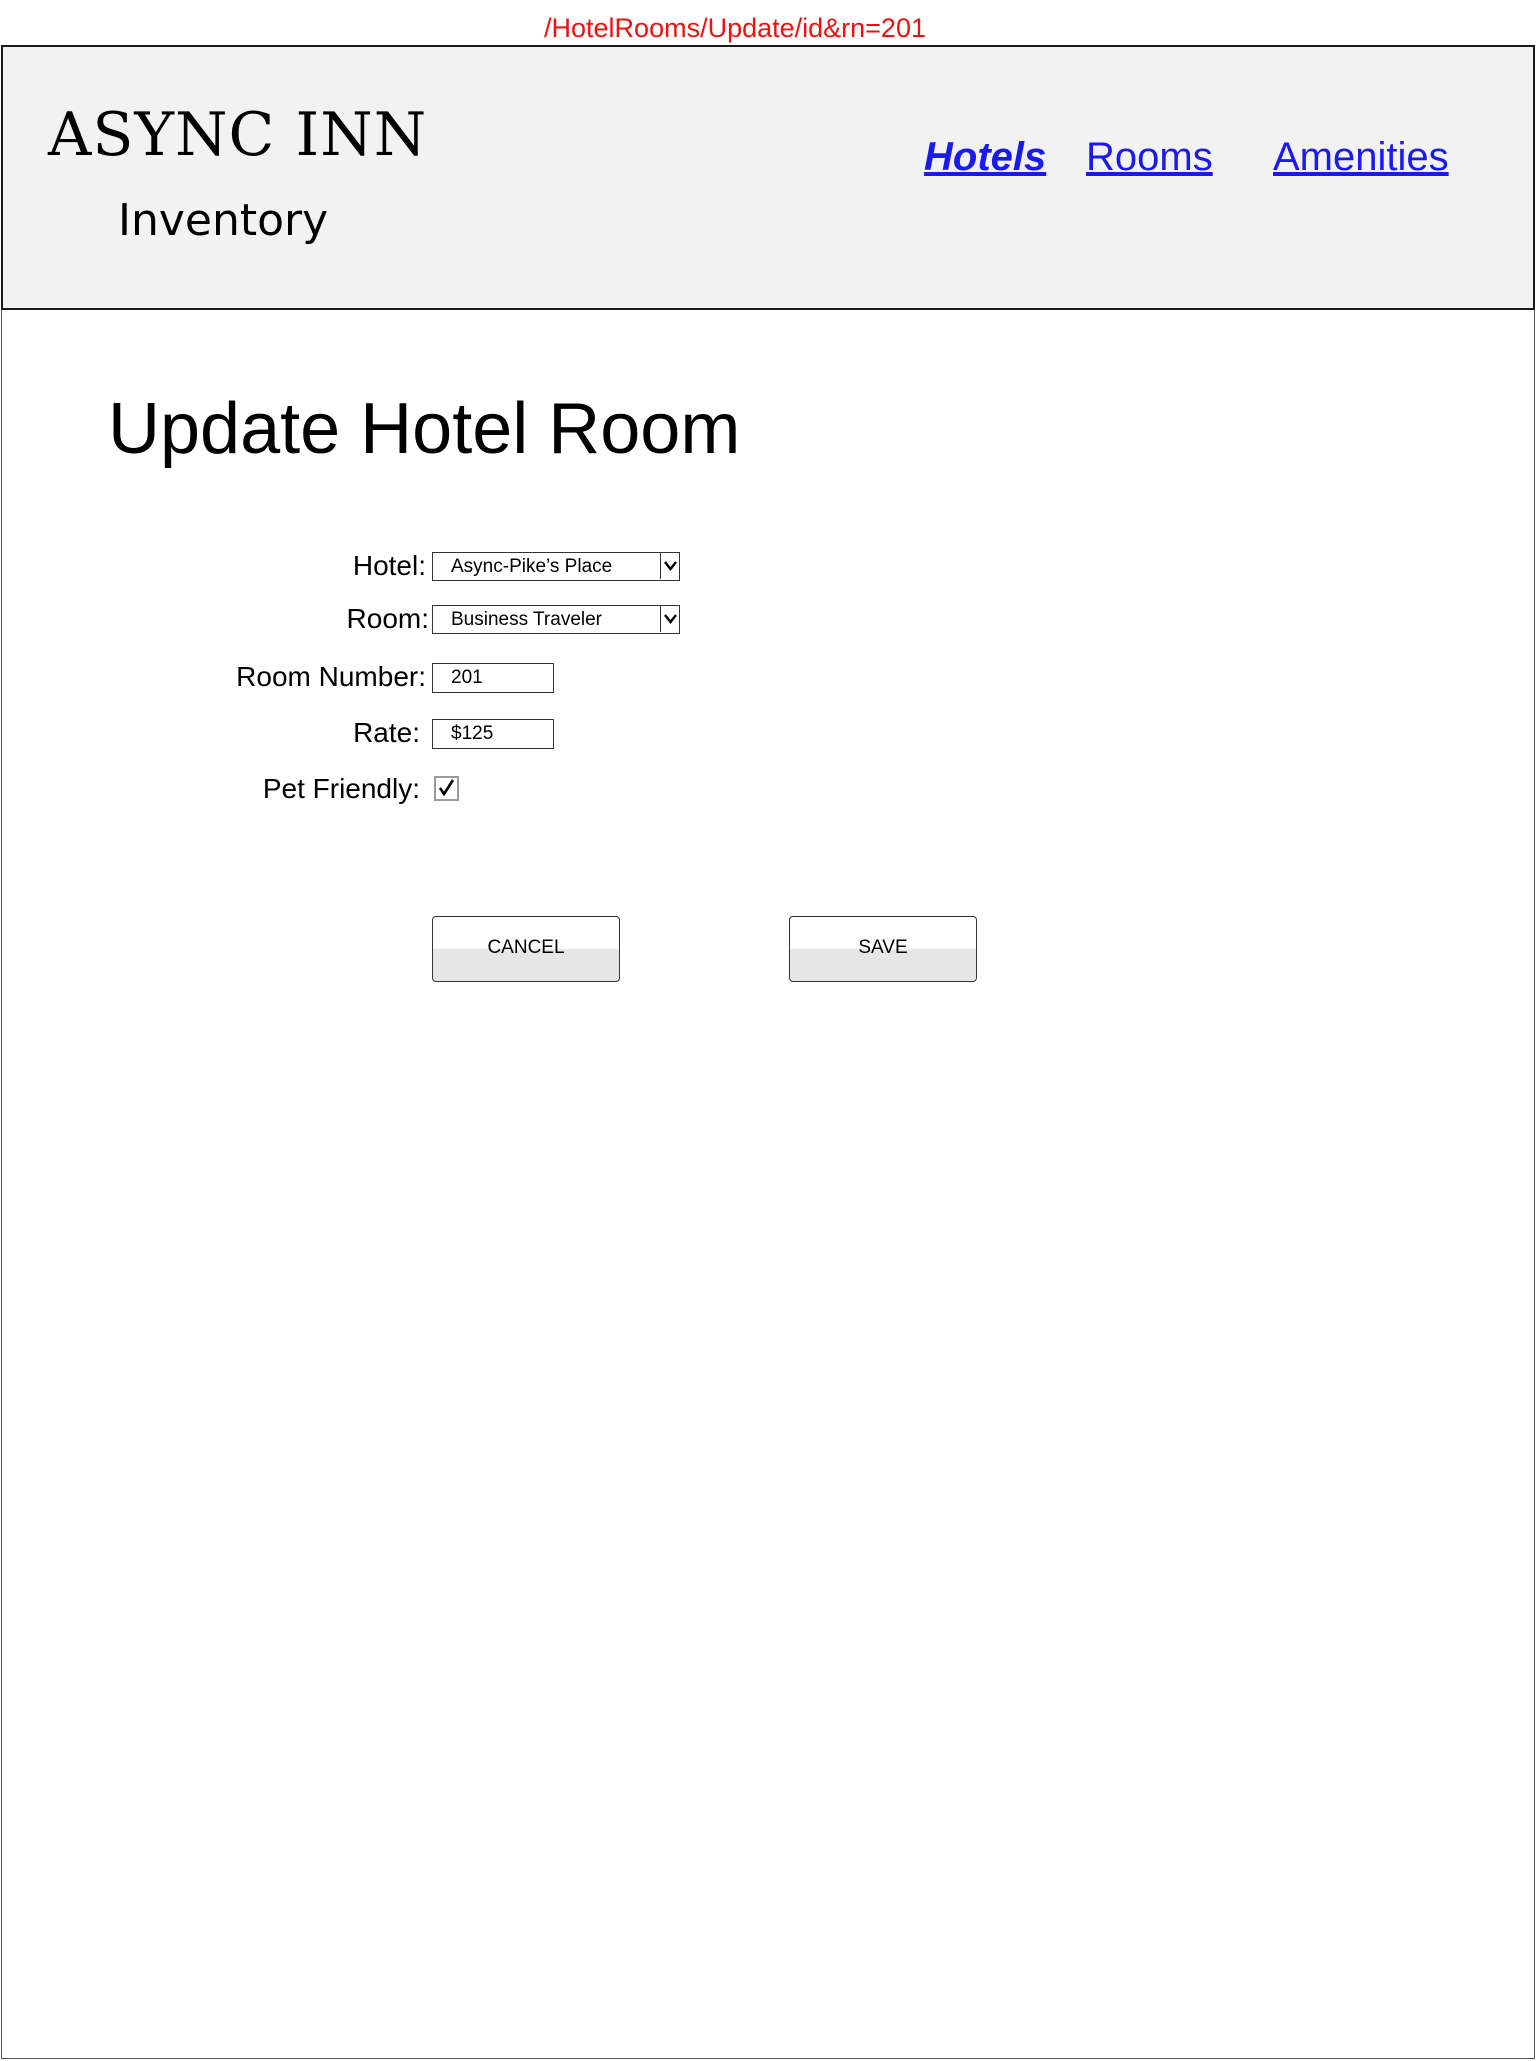 The width and height of the screenshot is (1538, 2061). I want to click on save-button: SAVE, so click(883, 949).